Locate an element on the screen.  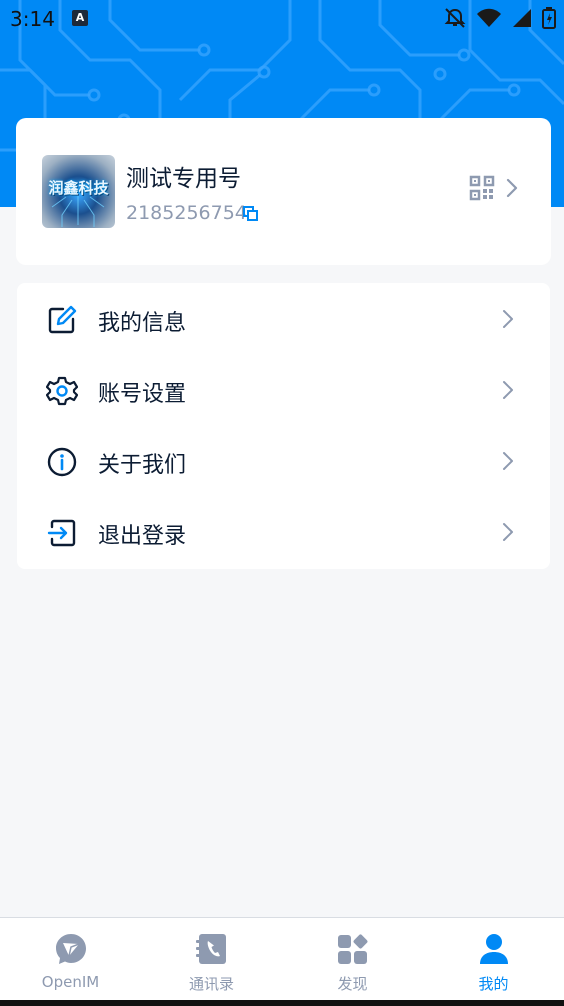
tab-openim: OpenIM is located at coordinates (70, 961).